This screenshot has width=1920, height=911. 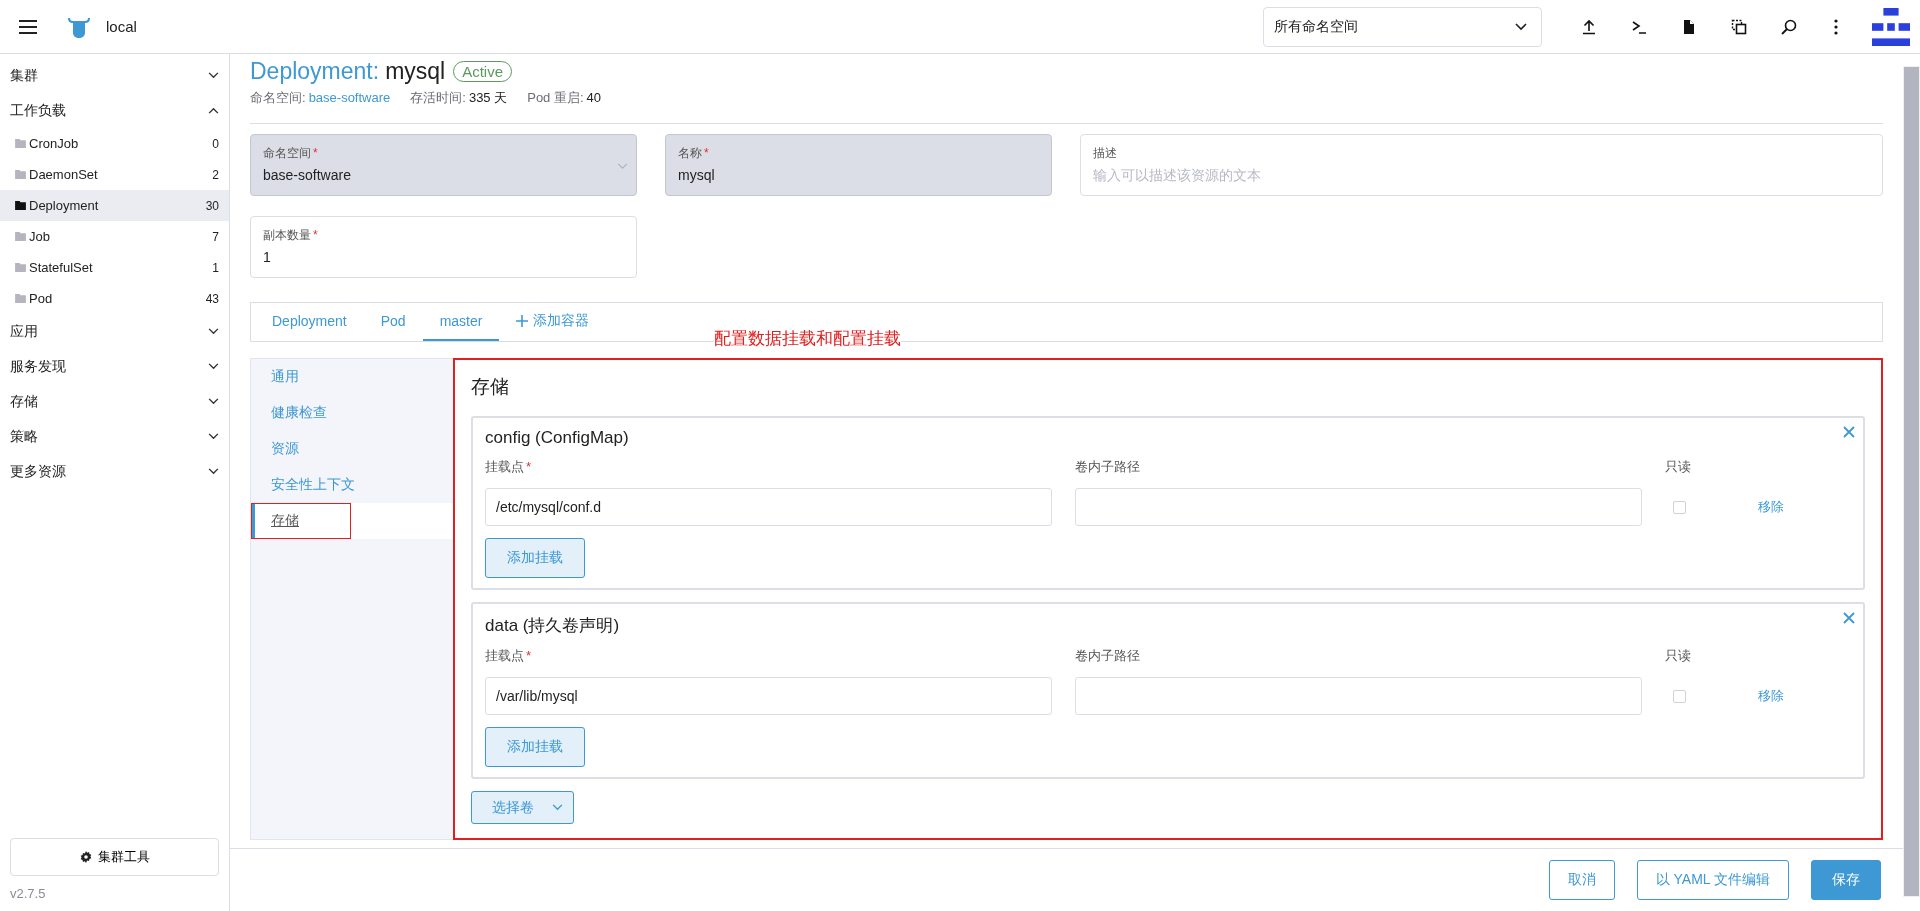 What do you see at coordinates (114, 857) in the screenshot?
I see `cluster-tools-button: 集群工具` at bounding box center [114, 857].